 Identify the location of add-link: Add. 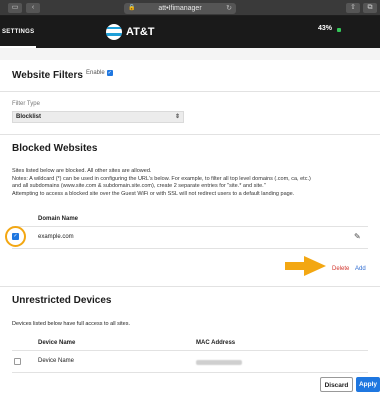
(360, 269).